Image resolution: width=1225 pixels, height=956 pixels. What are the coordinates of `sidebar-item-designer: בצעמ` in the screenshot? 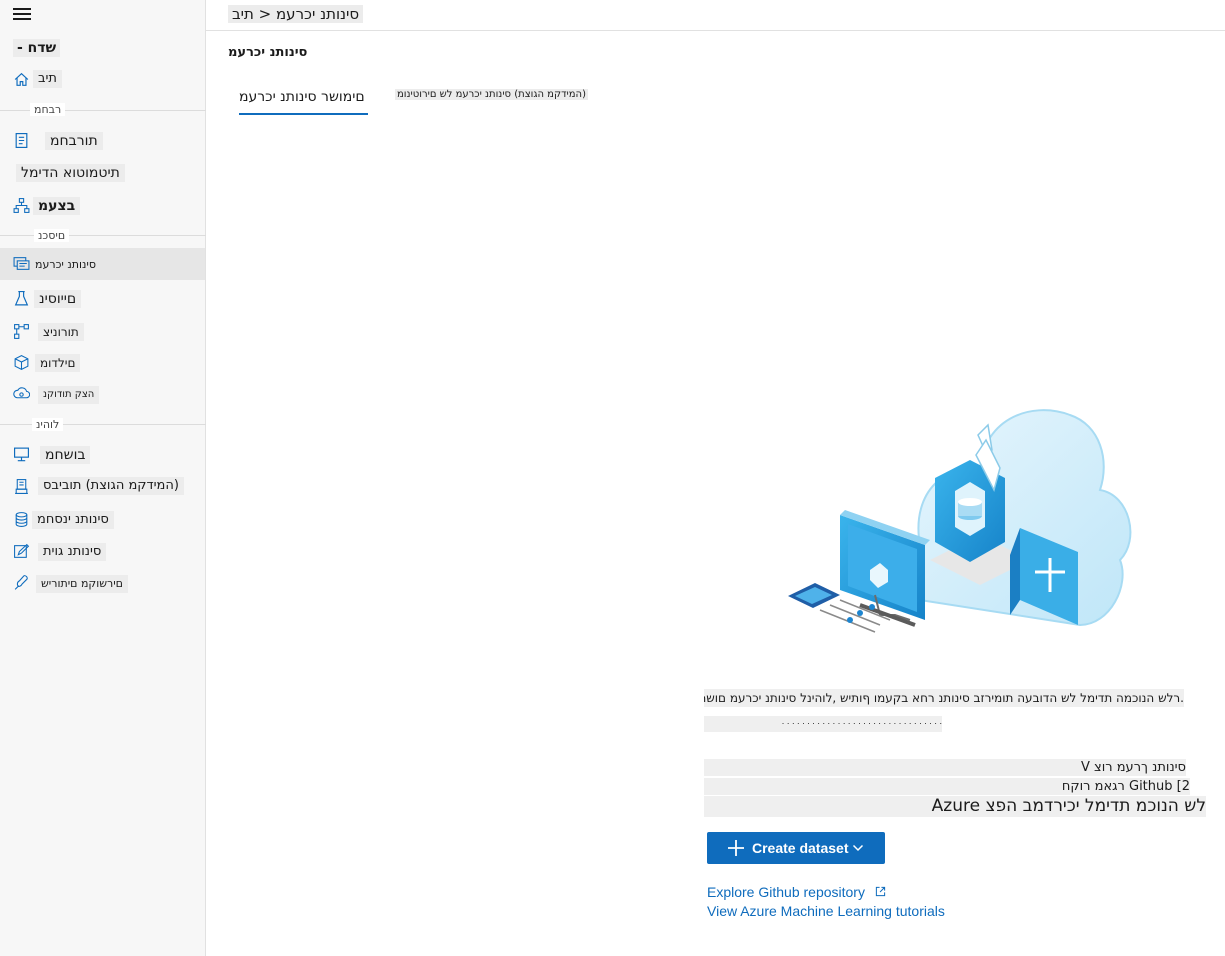 It's located at (102, 205).